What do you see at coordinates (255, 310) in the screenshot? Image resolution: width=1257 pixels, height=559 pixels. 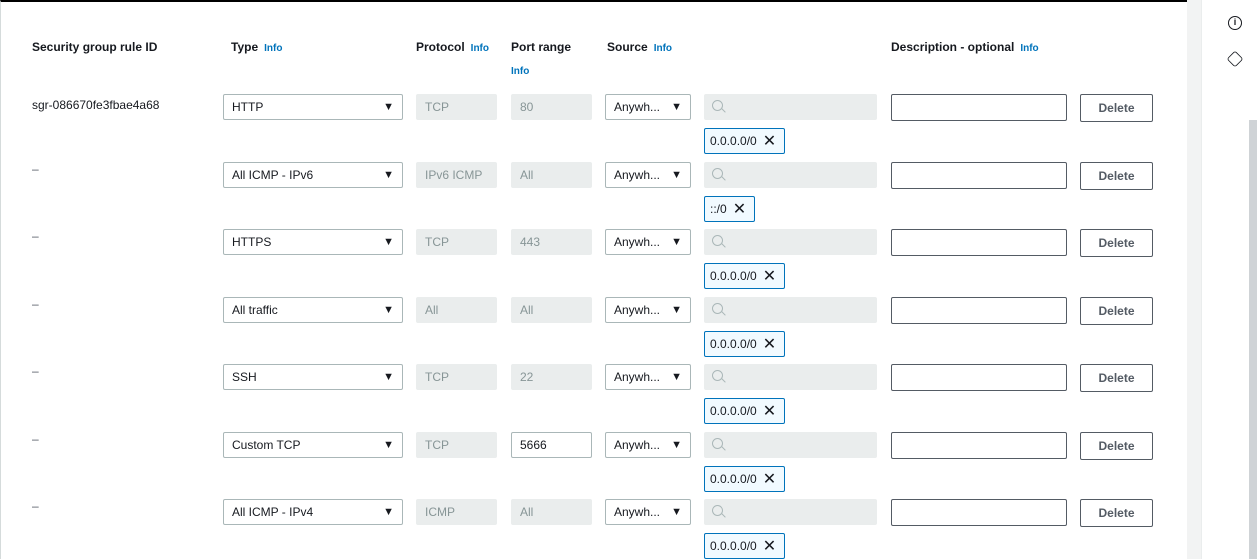 I see `type-value: All traffic` at bounding box center [255, 310].